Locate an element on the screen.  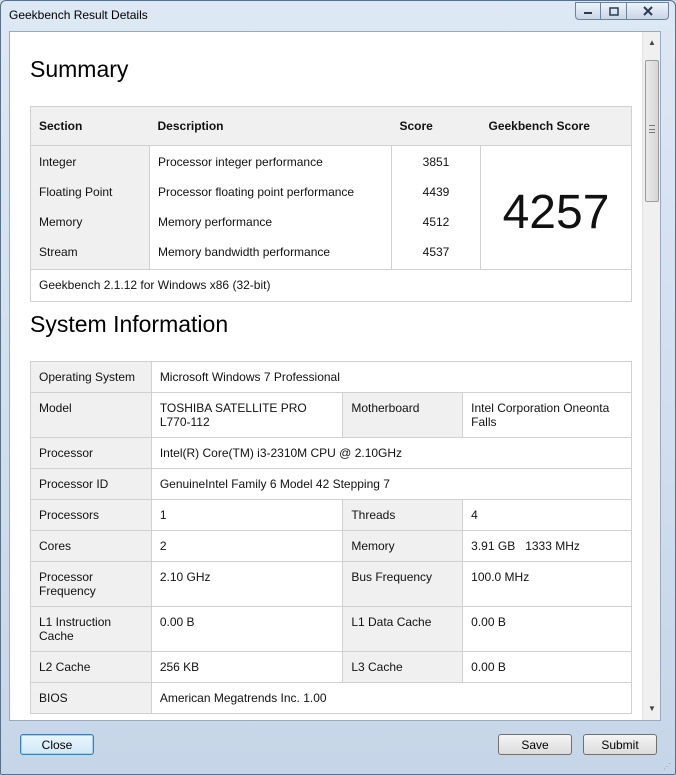
section-cell: Floating Point is located at coordinates (90, 192).